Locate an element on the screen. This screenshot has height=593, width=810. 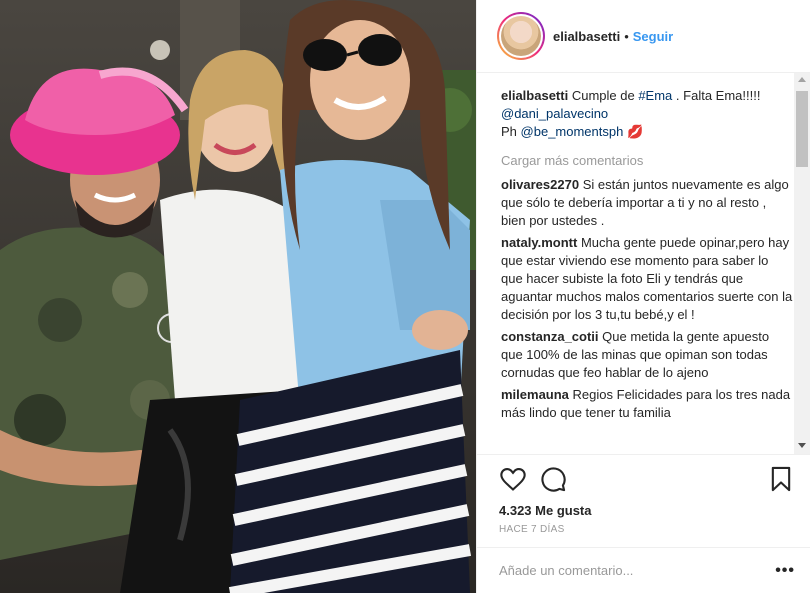
scroll-down-arrow-icon is located at coordinates (802, 445).